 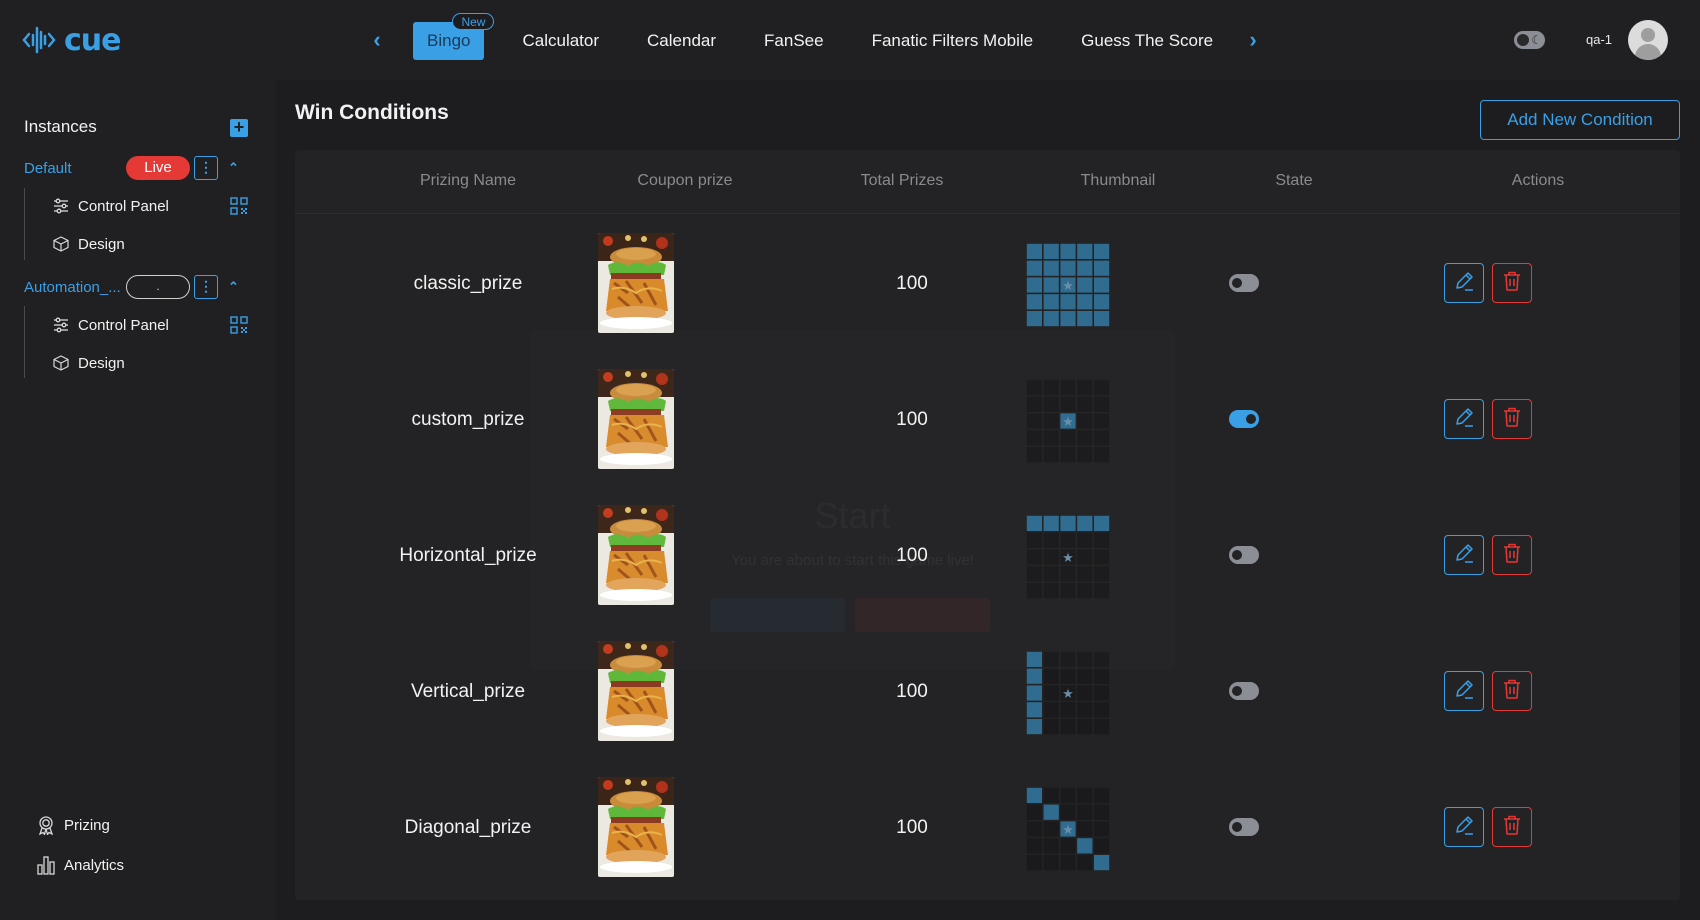 I want to click on sidebar-item-label: Design, so click(x=101, y=244).